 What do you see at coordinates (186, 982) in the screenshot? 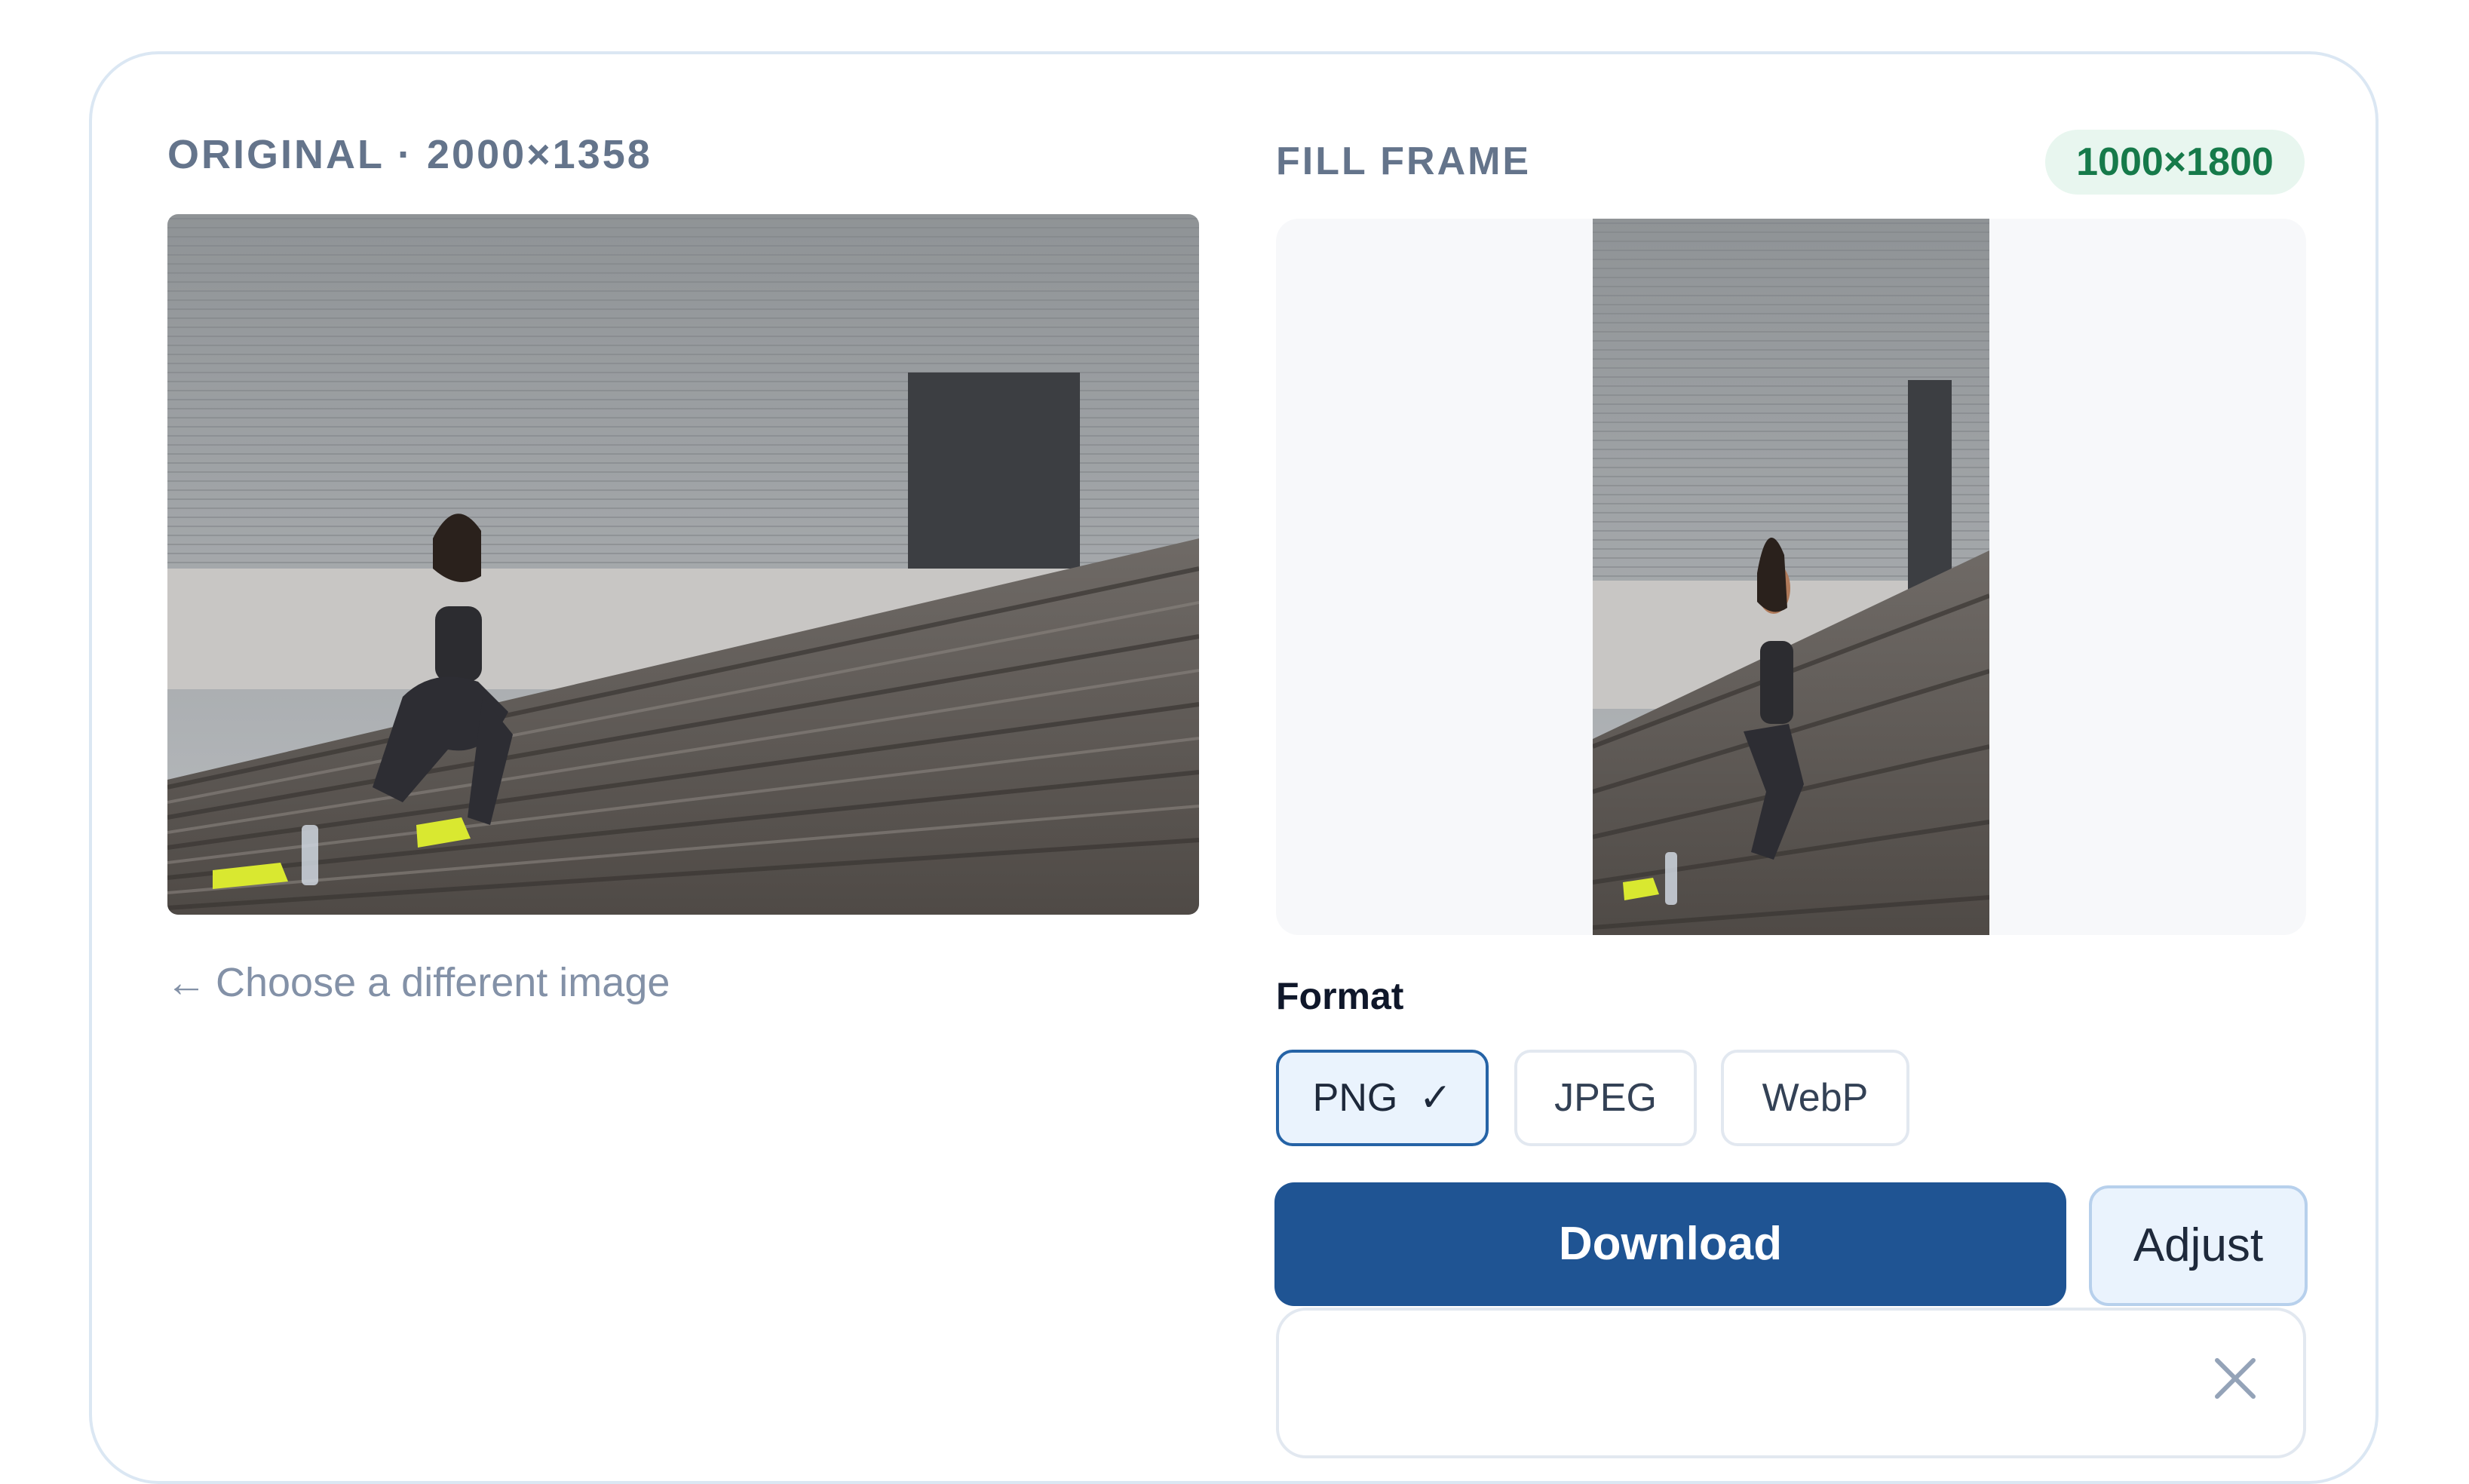
I see `arrow-left-icon: ←` at bounding box center [186, 982].